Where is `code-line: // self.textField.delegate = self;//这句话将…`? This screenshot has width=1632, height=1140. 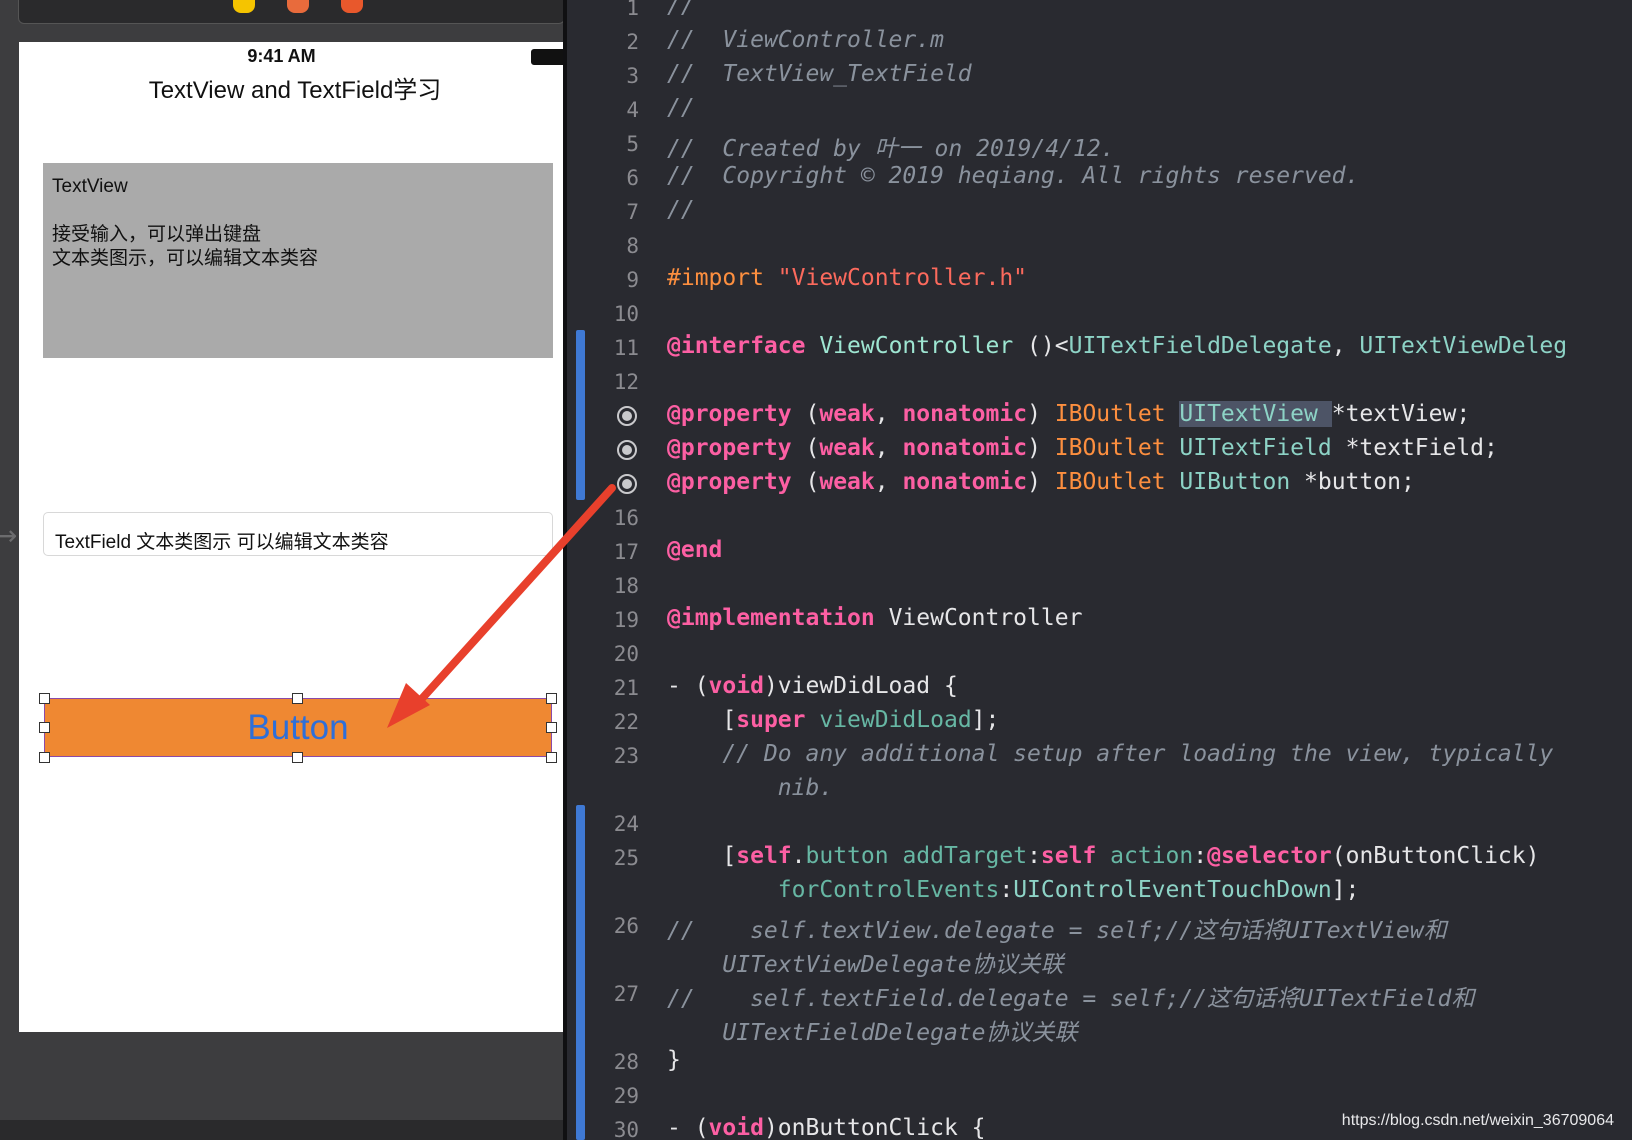
code-line: // self.textField.delegate = self;//这句话将… is located at coordinates (1070, 996).